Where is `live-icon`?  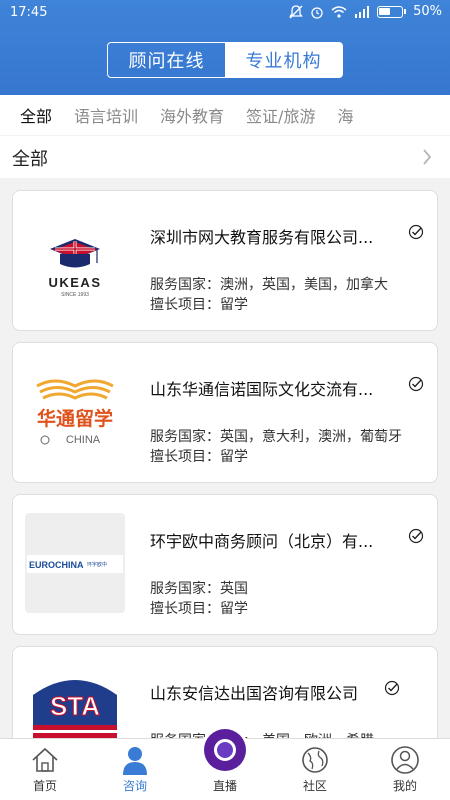 live-icon is located at coordinates (225, 750).